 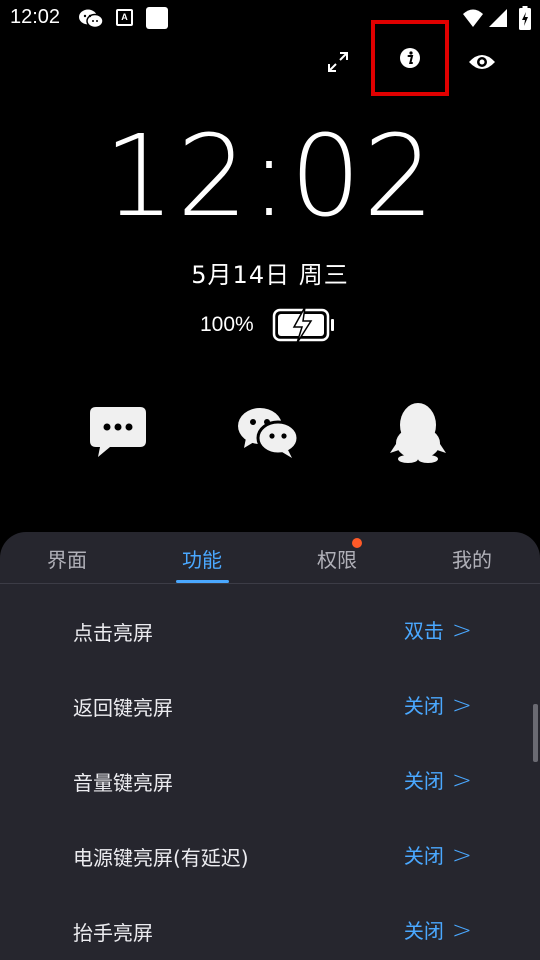 What do you see at coordinates (270, 558) in the screenshot?
I see `tab-bar: 界面 功能 权限 我的` at bounding box center [270, 558].